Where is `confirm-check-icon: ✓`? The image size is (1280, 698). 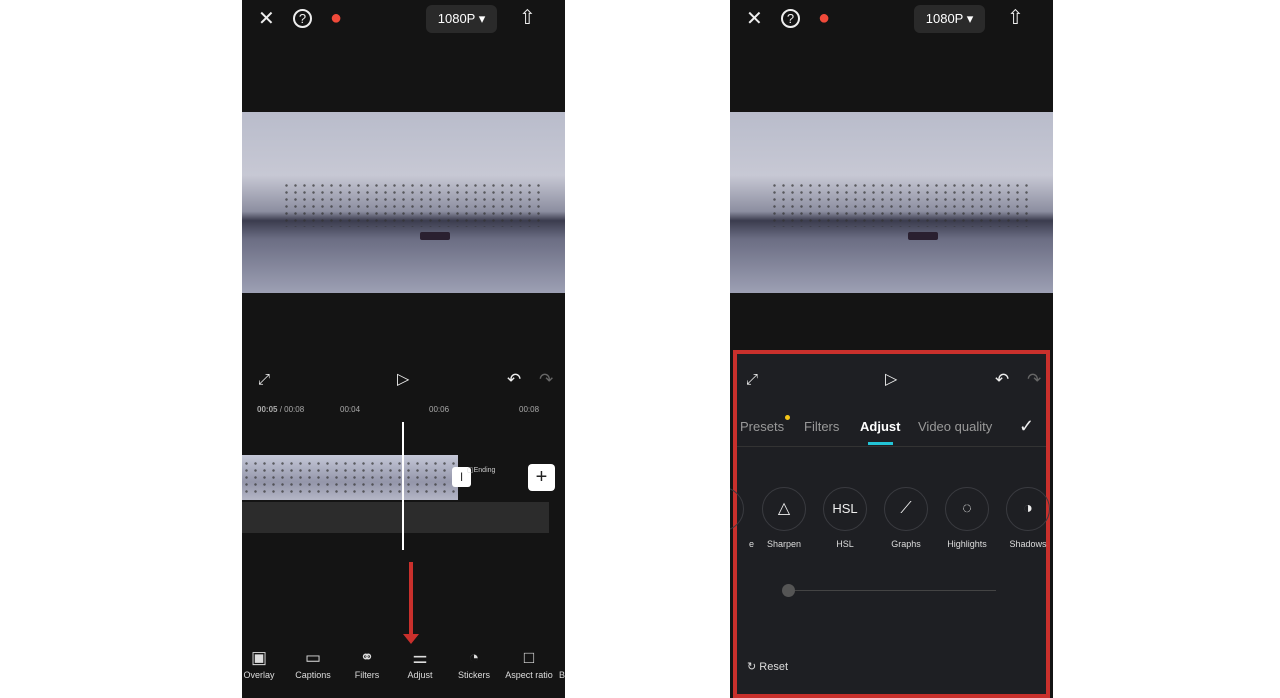 confirm-check-icon: ✓ is located at coordinates (1026, 426).